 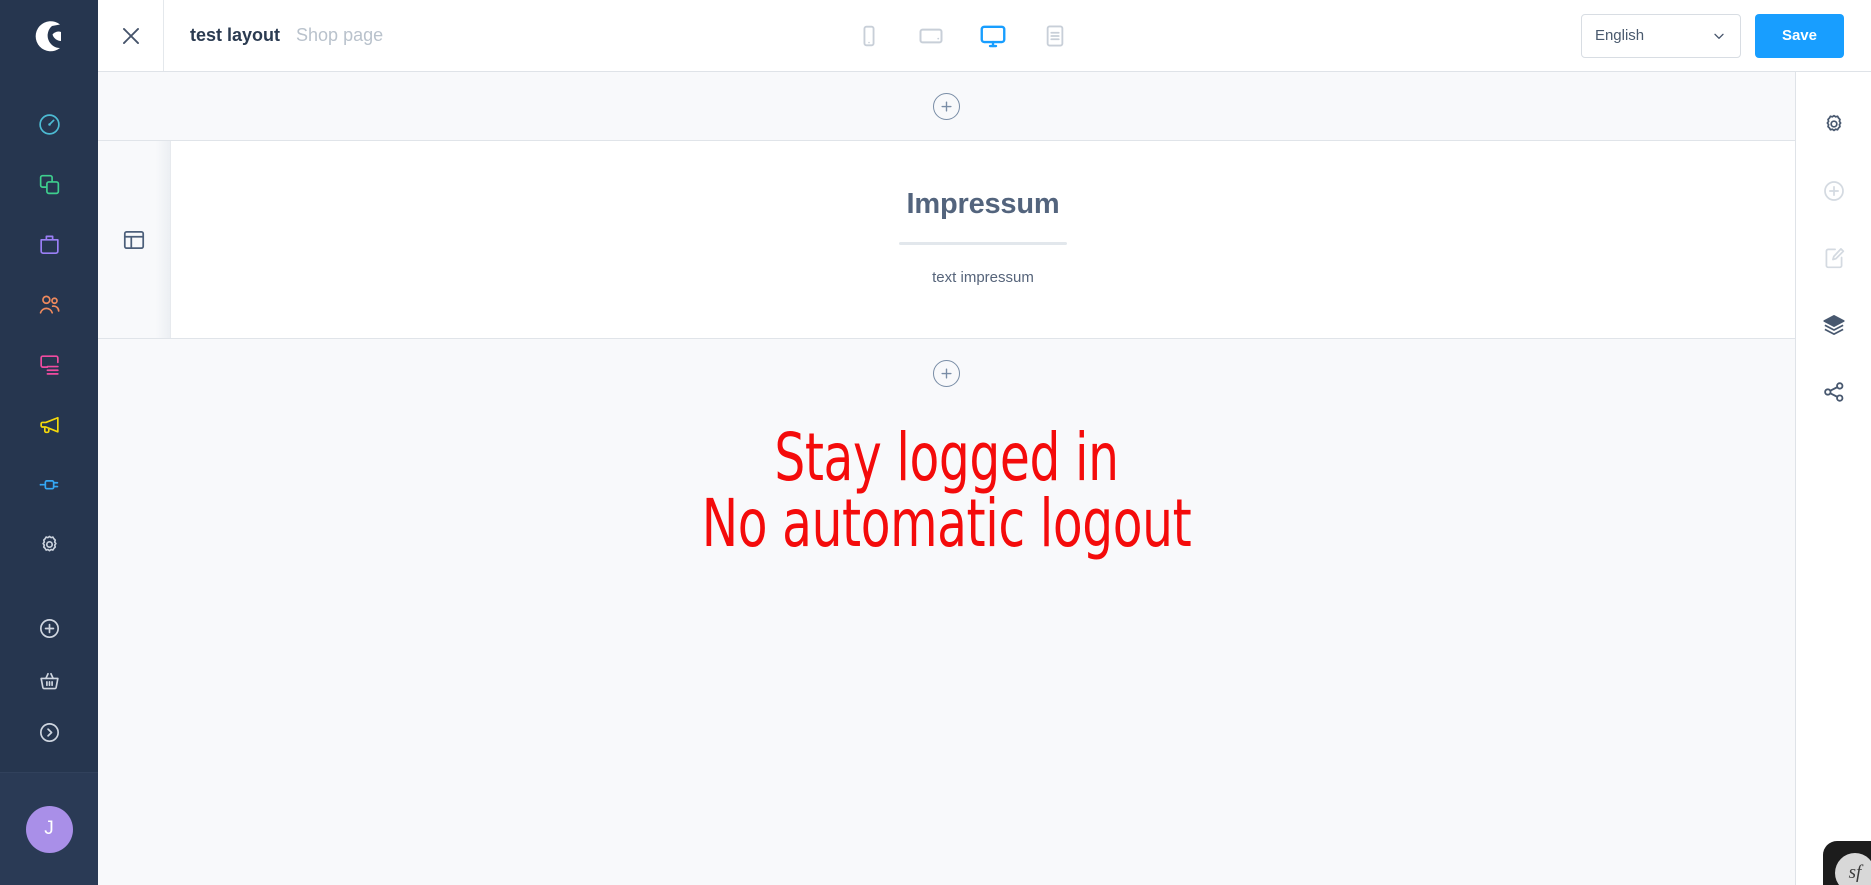 I want to click on sidebar-item-content, so click(x=49, y=364).